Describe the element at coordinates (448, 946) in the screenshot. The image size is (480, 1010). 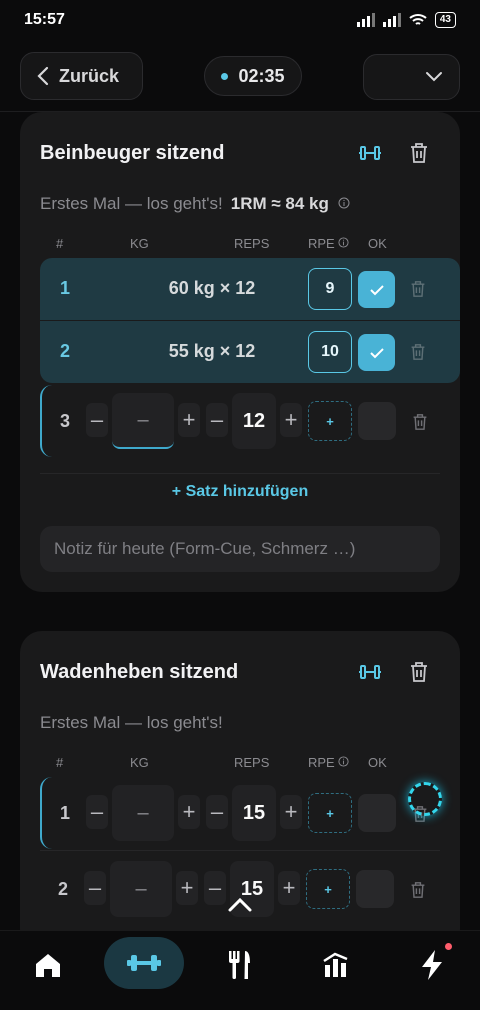
I see `notification-badge` at that location.